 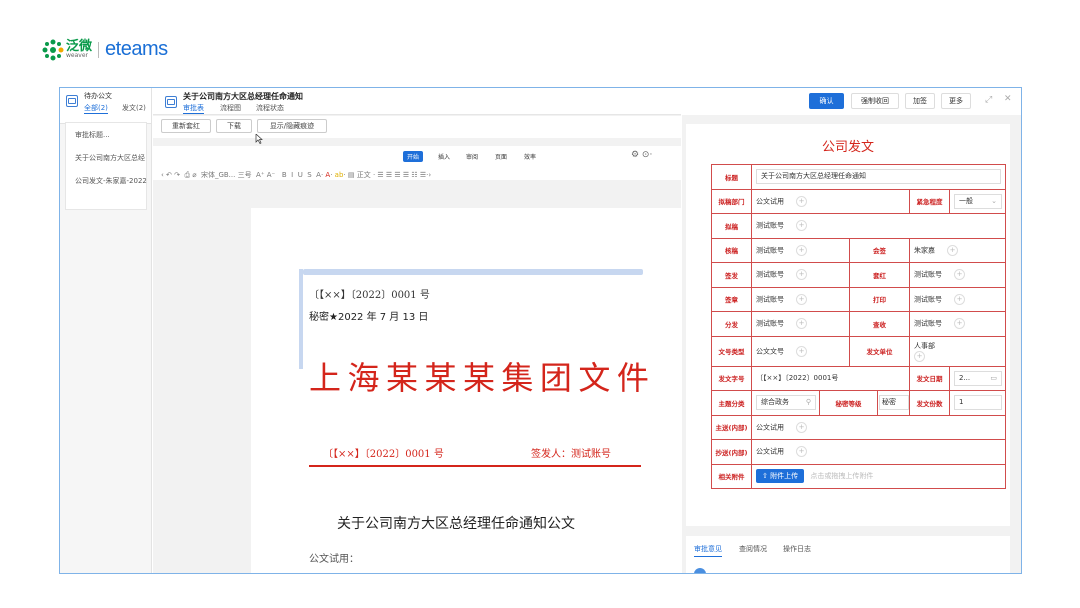 I want to click on form-row: 分发 测试账号 + 查收 测试账号 +, so click(x=859, y=324).